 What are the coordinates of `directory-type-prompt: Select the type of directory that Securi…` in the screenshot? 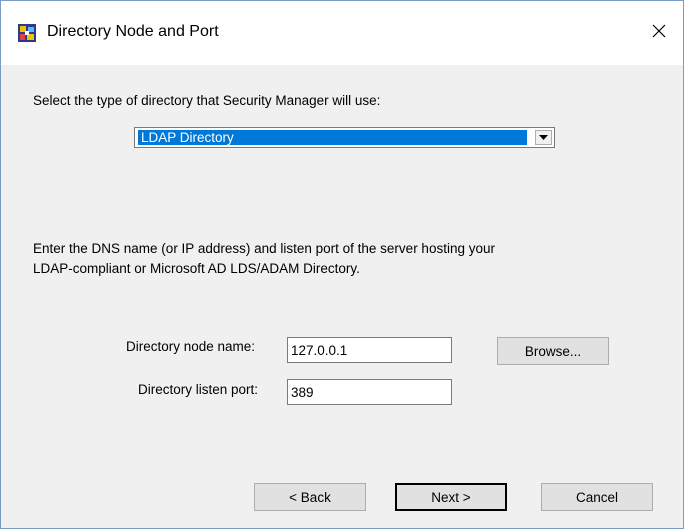 It's located at (207, 100).